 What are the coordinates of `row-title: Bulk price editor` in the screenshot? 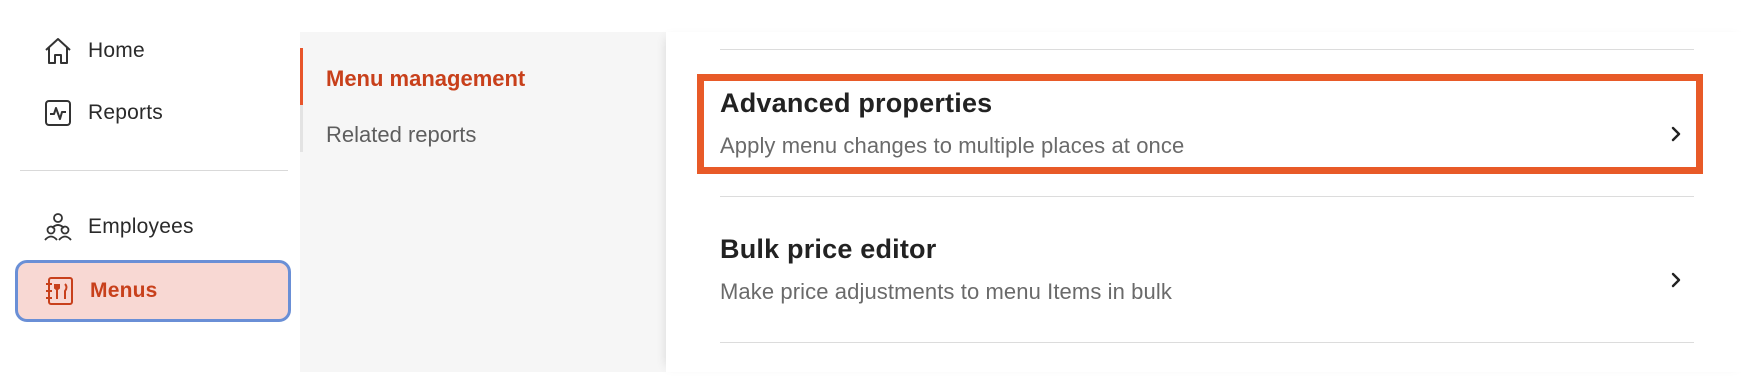 It's located at (828, 249).